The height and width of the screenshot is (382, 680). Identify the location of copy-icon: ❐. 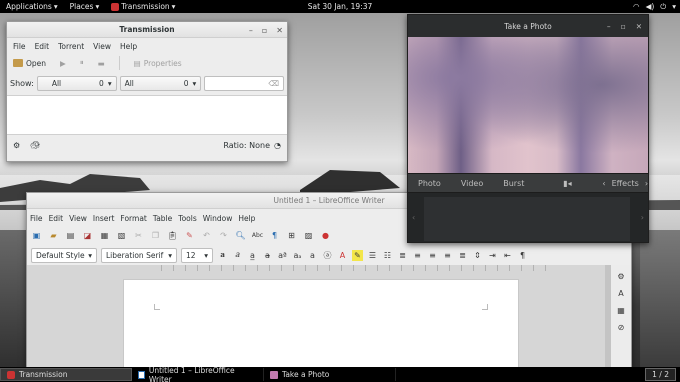
(155, 235).